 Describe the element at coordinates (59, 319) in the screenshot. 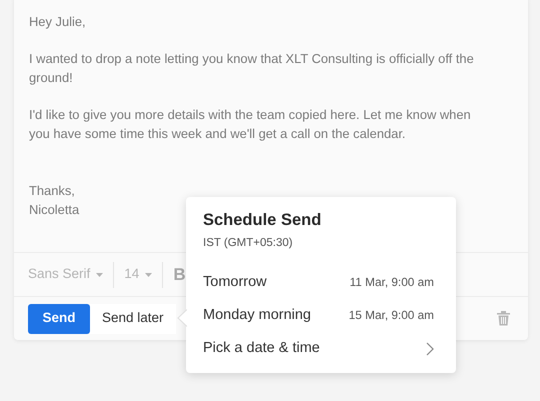

I see `send-button: Send` at that location.